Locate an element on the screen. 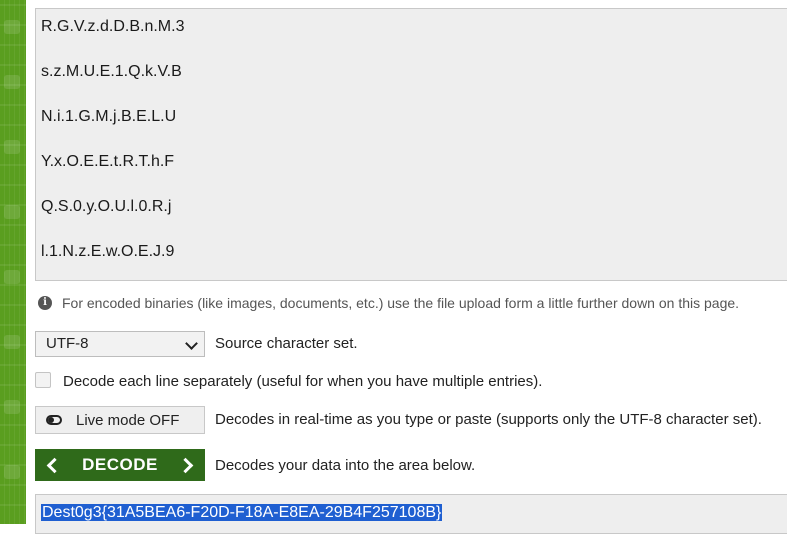 This screenshot has height=534, width=787. chevron-right-icon is located at coordinates (185, 465).